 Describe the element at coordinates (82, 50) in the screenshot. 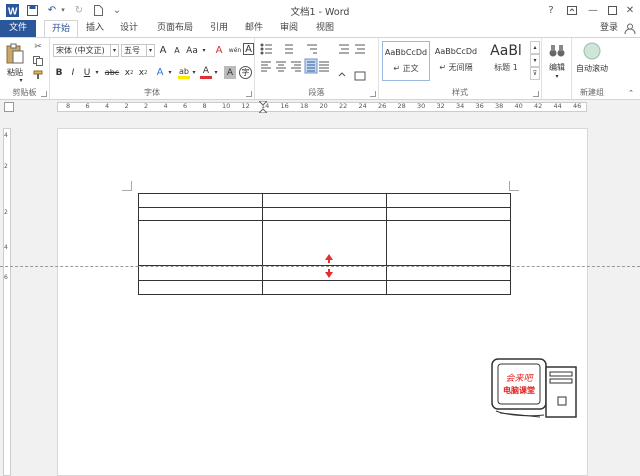

I see `font-name-select: 宋体 (中文正)` at that location.